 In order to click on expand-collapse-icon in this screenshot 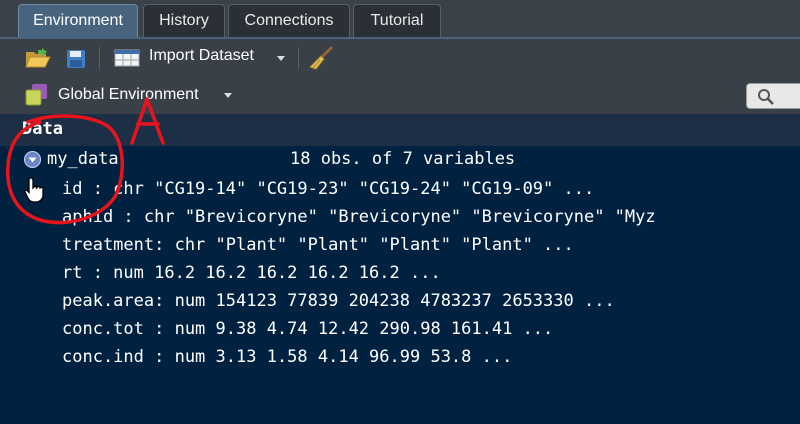, I will do `click(32, 159)`.